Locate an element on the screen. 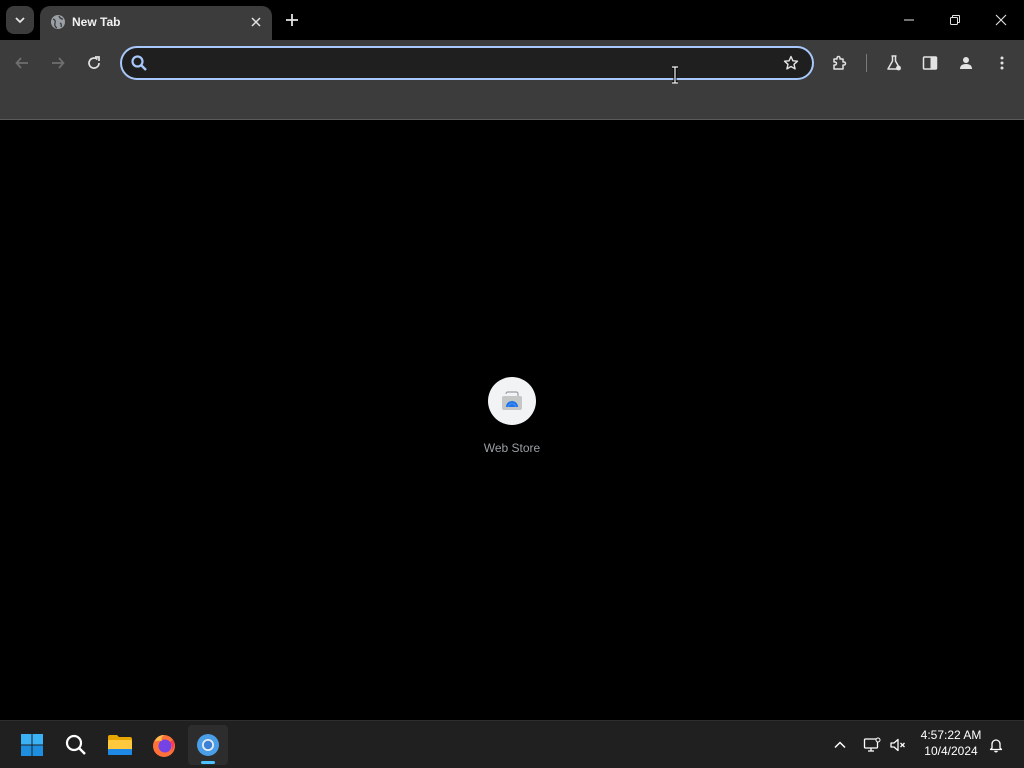  address-bar is located at coordinates (467, 63).